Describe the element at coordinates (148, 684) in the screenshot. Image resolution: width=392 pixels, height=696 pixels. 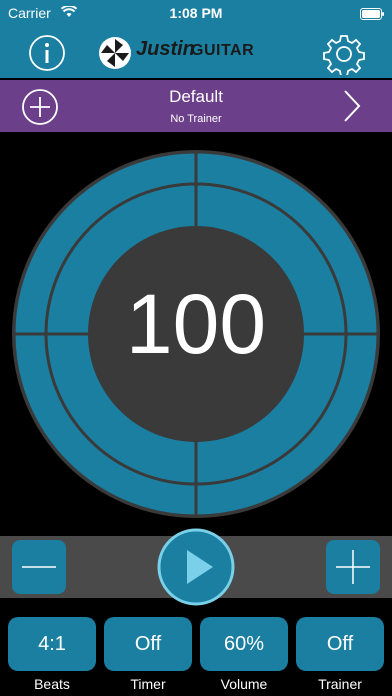
I see `timer-label: Timer` at that location.